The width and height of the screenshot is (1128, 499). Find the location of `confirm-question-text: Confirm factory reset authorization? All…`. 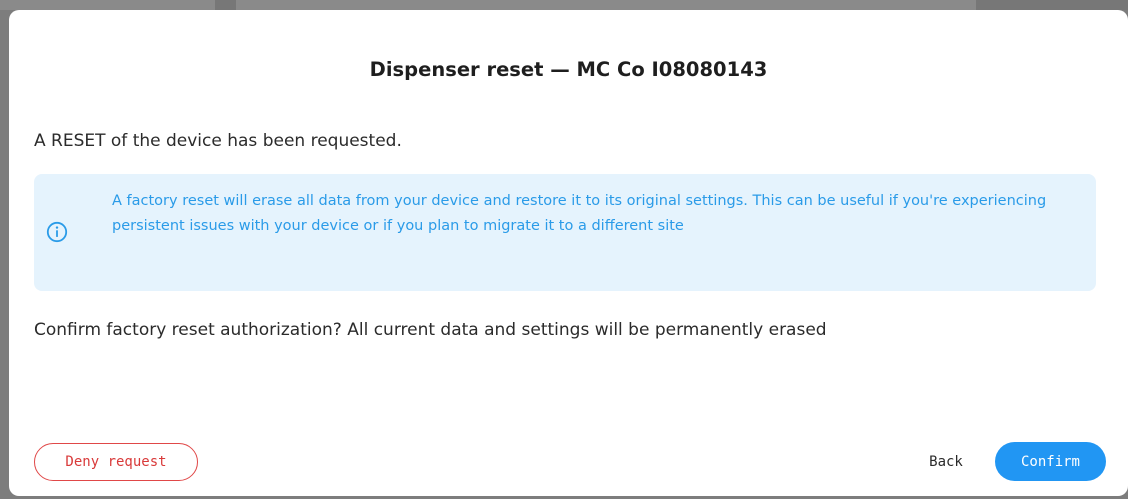

confirm-question-text: Confirm factory reset authorization? All… is located at coordinates (430, 330).